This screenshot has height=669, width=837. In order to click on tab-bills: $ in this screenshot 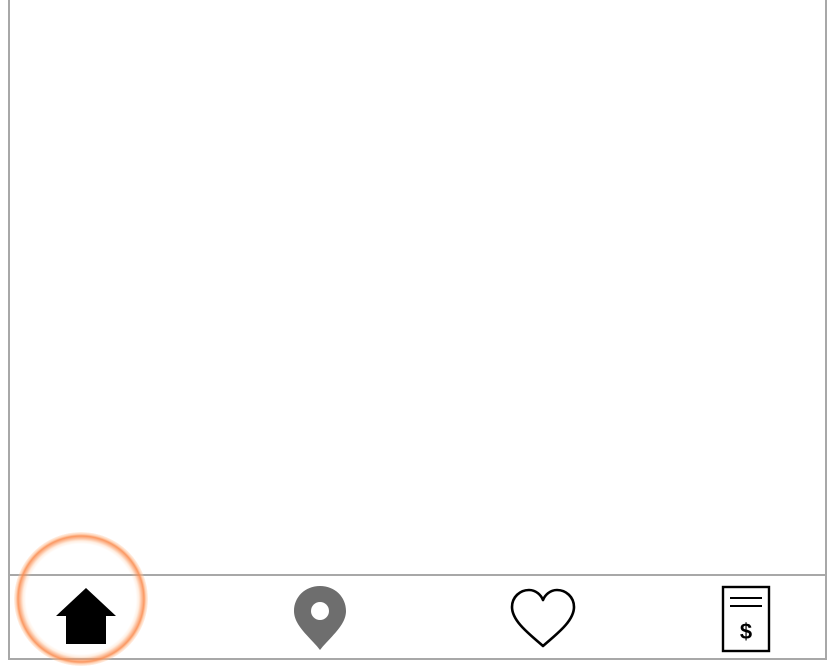, I will do `click(749, 617)`.